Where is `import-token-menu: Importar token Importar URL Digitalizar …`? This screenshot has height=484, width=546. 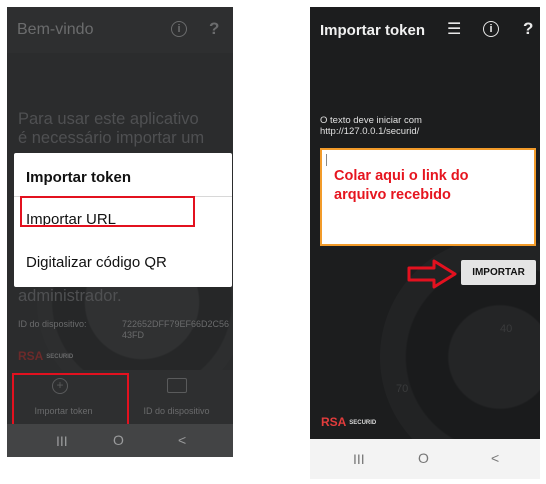 import-token-menu: Importar token Importar URL Digitalizar … is located at coordinates (123, 220).